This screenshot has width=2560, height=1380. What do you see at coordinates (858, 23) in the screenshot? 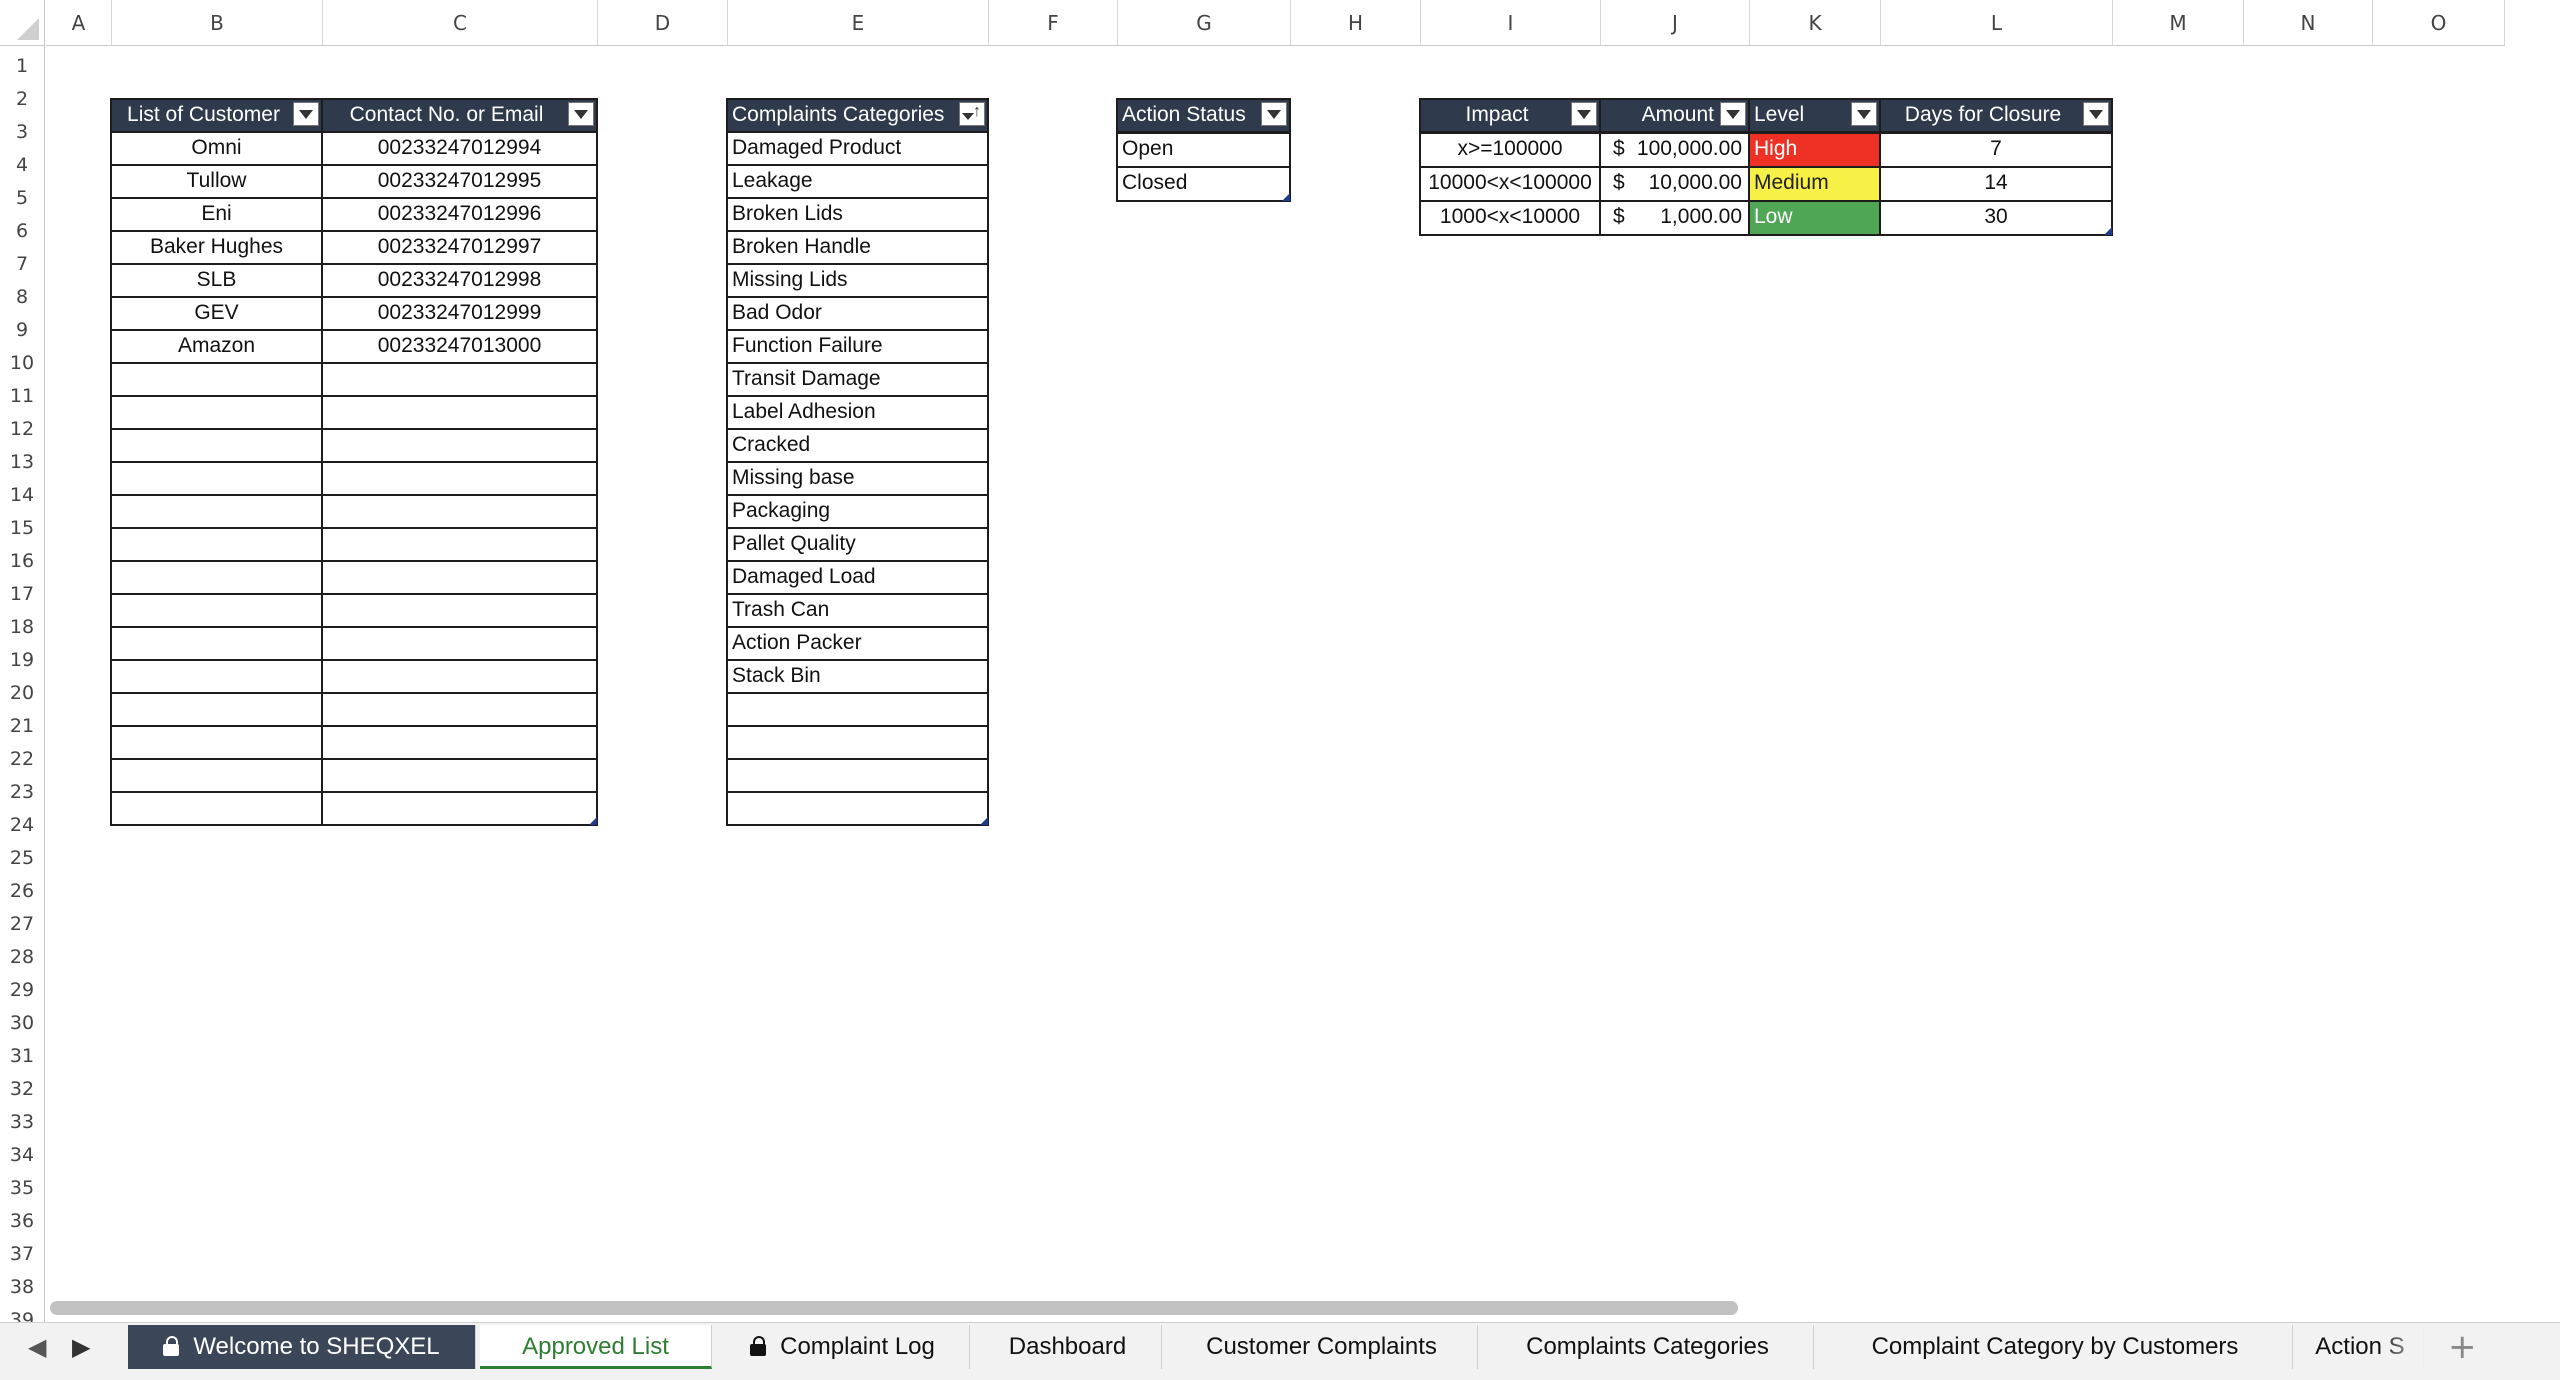
I see `column-header-e: E` at bounding box center [858, 23].